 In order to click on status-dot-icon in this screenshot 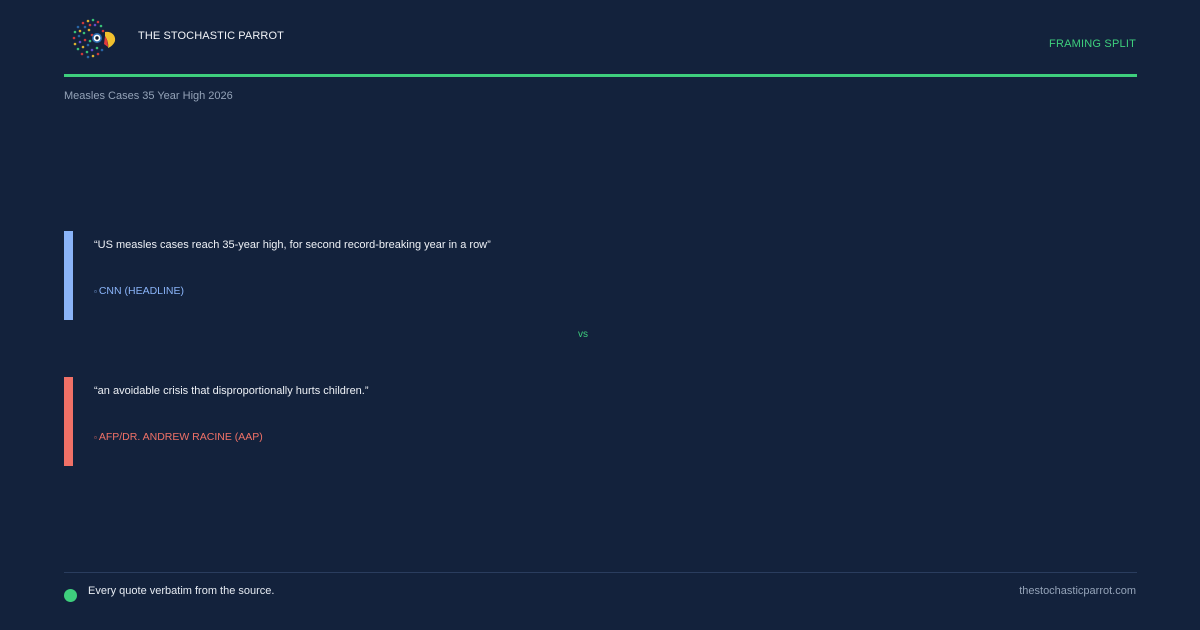, I will do `click(70, 595)`.